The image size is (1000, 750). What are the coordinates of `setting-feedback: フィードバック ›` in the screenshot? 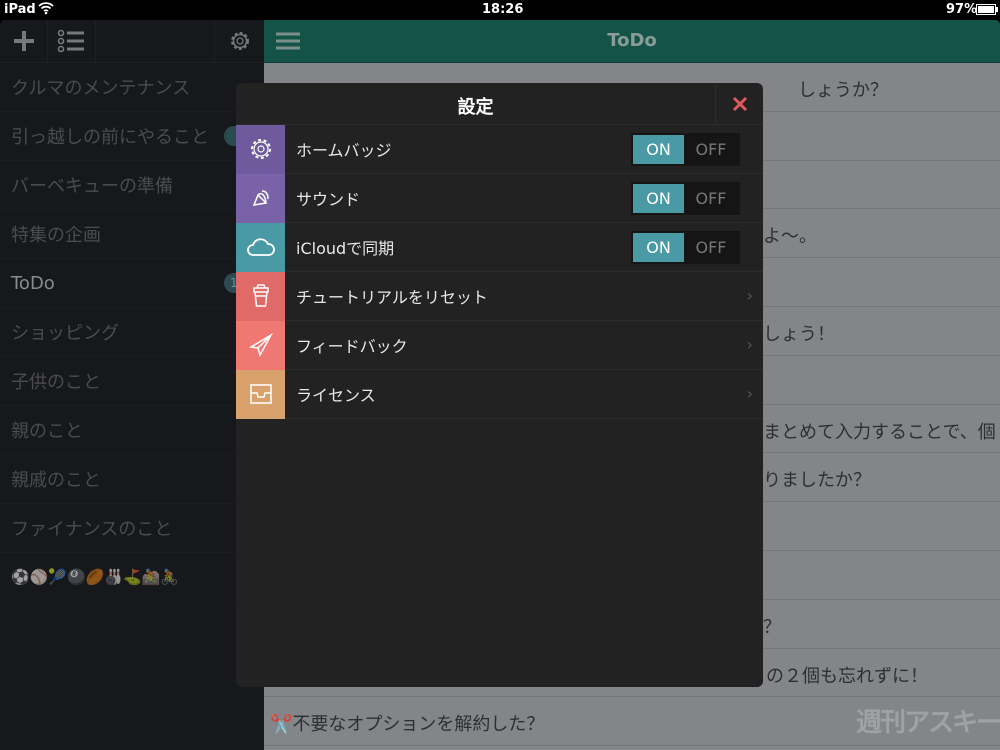 It's located at (499, 345).